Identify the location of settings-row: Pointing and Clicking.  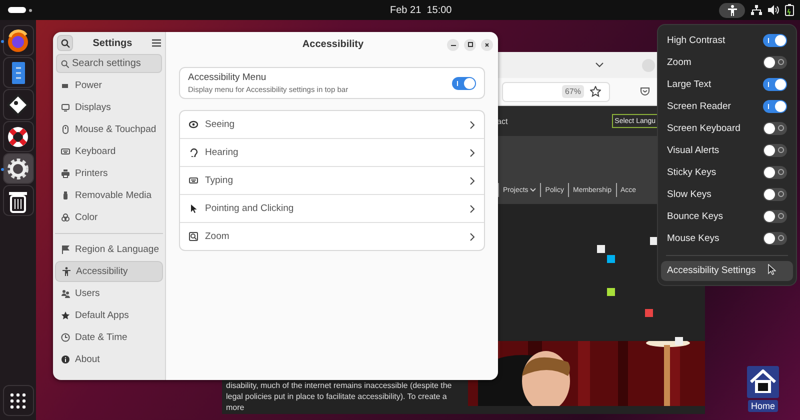
(332, 209).